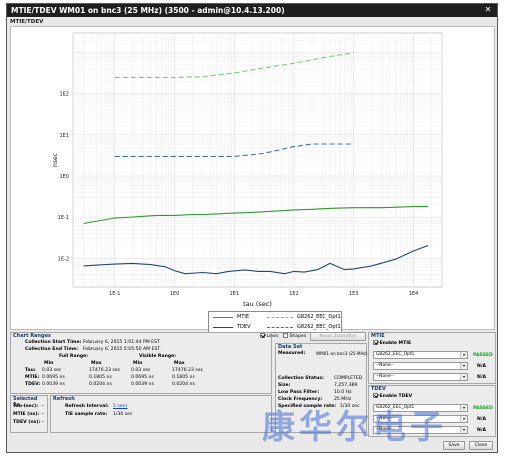  What do you see at coordinates (290, 347) in the screenshot?
I see `data-set-title: Data Set` at bounding box center [290, 347].